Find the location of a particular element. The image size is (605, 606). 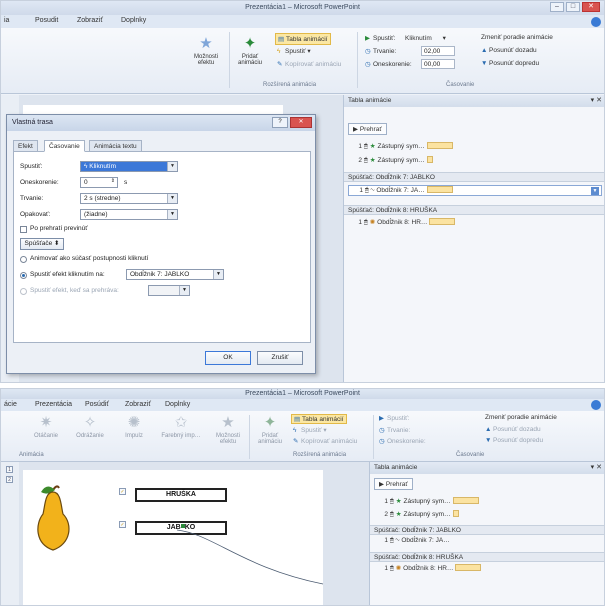

minimize-button: – is located at coordinates (557, 7).